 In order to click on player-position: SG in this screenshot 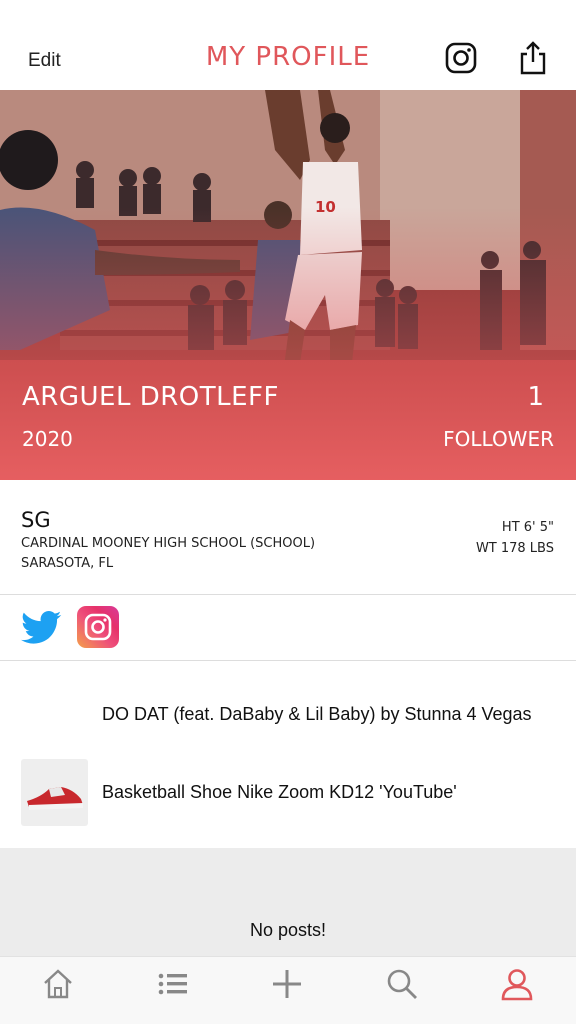, I will do `click(36, 520)`.